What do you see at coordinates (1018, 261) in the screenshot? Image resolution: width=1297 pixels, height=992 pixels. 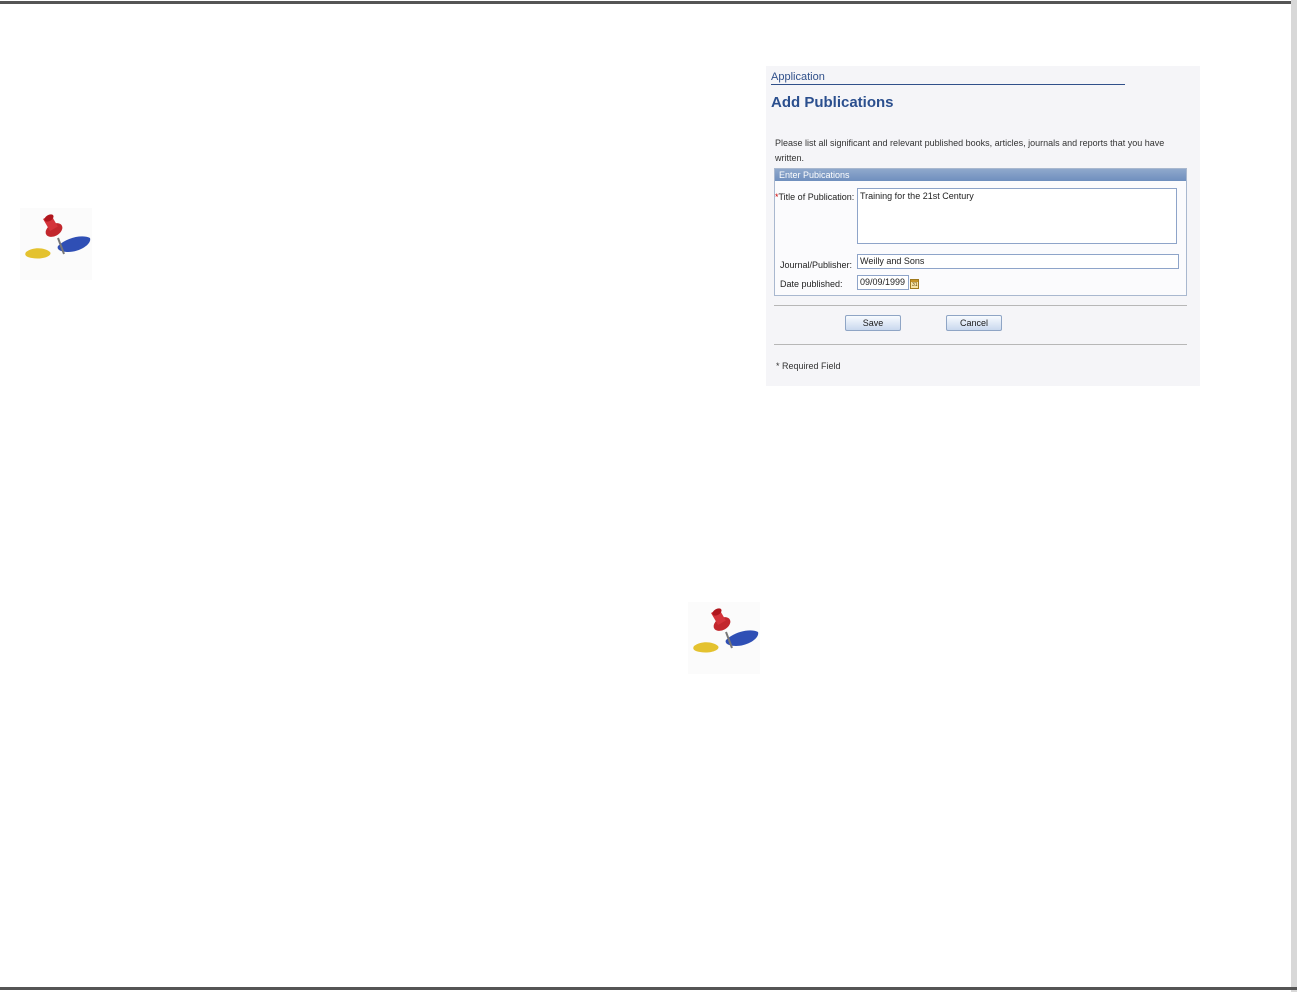 I see `journal-publisher-field: Weilly and Sons` at bounding box center [1018, 261].